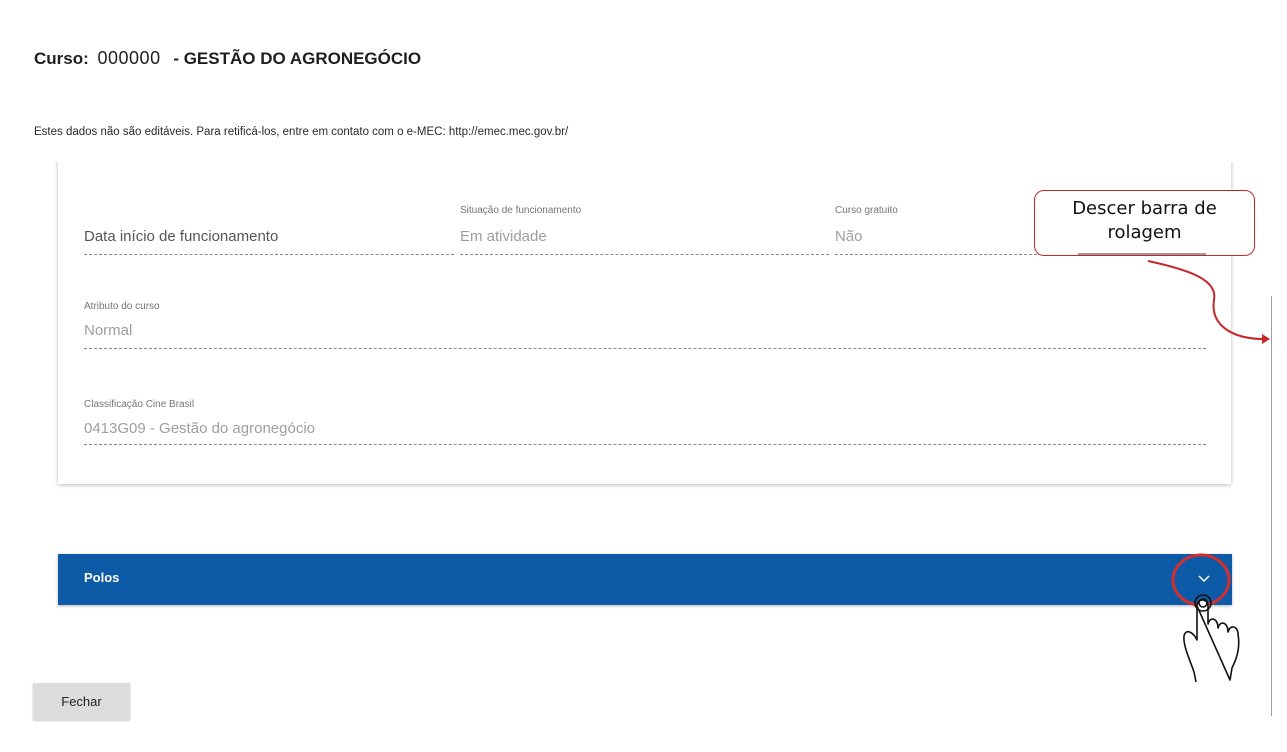 This screenshot has height=752, width=1287. What do you see at coordinates (81, 701) in the screenshot?
I see `close-button: Fechar` at bounding box center [81, 701].